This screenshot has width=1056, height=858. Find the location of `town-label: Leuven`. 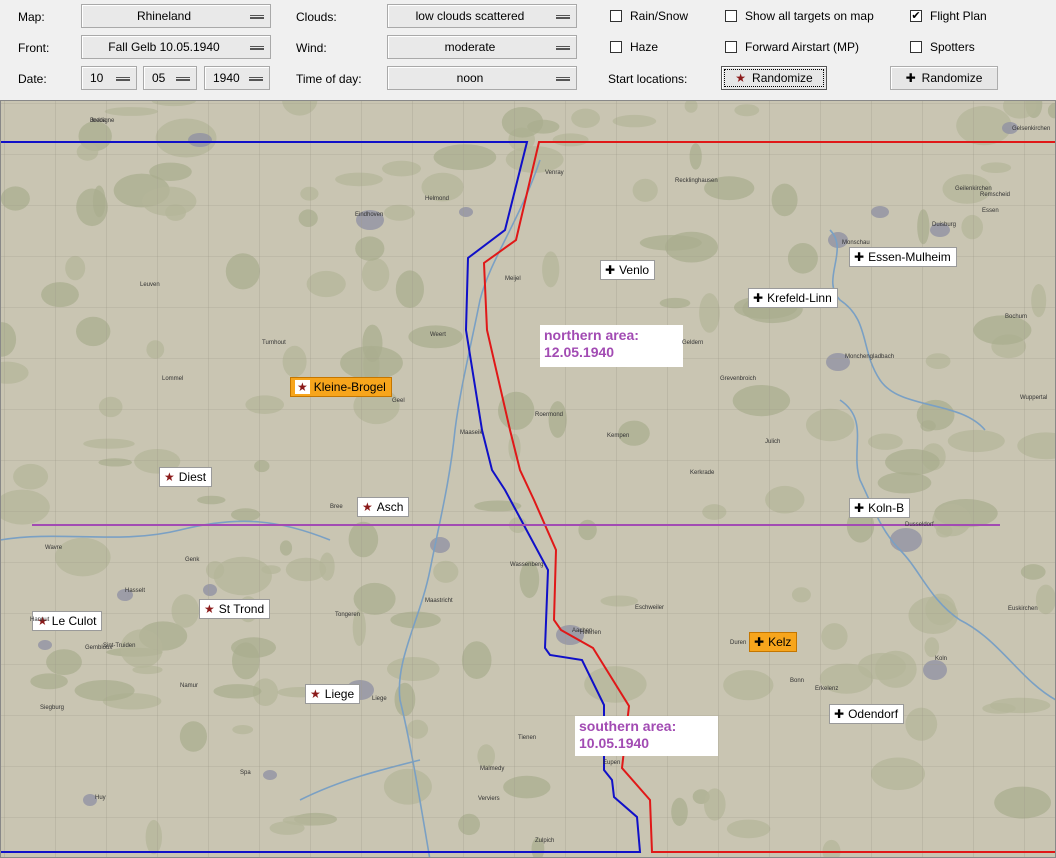

town-label: Leuven is located at coordinates (150, 285).